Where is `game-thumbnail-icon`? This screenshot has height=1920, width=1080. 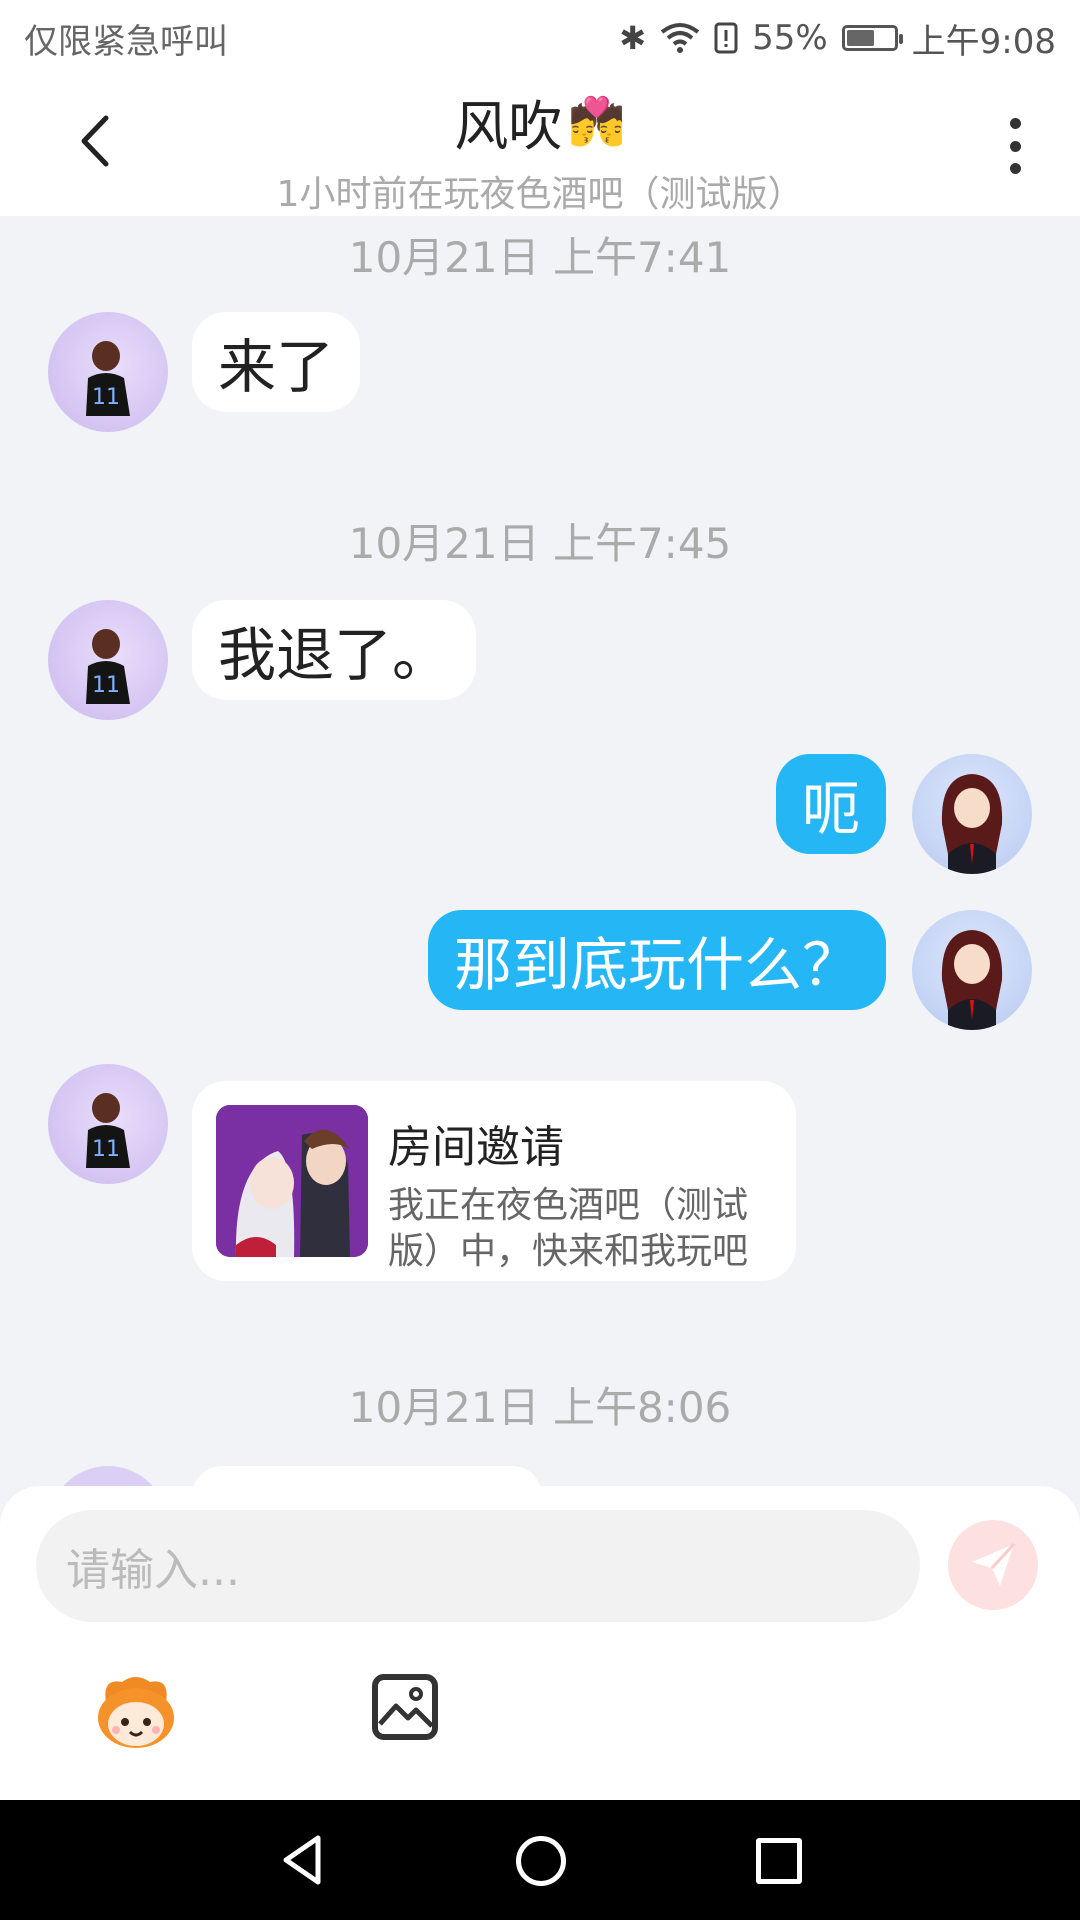
game-thumbnail-icon is located at coordinates (292, 1181).